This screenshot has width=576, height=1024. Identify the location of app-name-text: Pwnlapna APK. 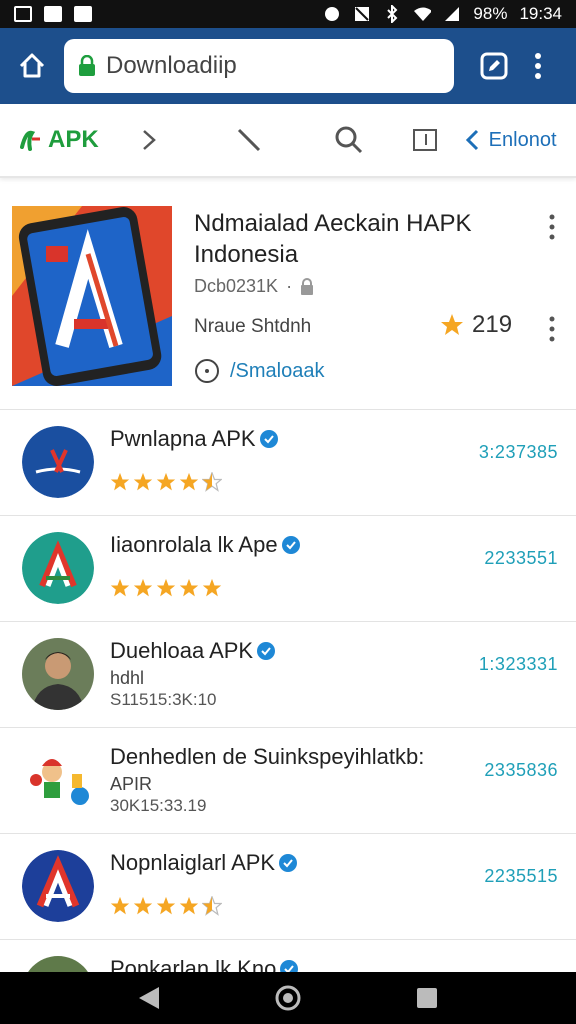
(183, 438).